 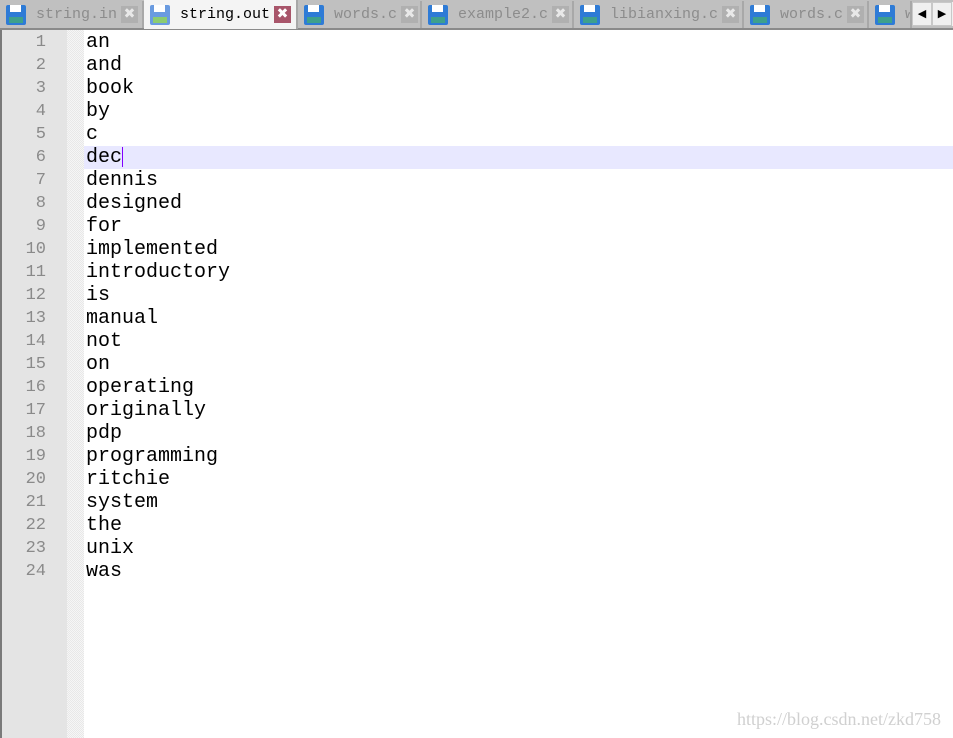 What do you see at coordinates (92, 134) in the screenshot?
I see `line-text: c` at bounding box center [92, 134].